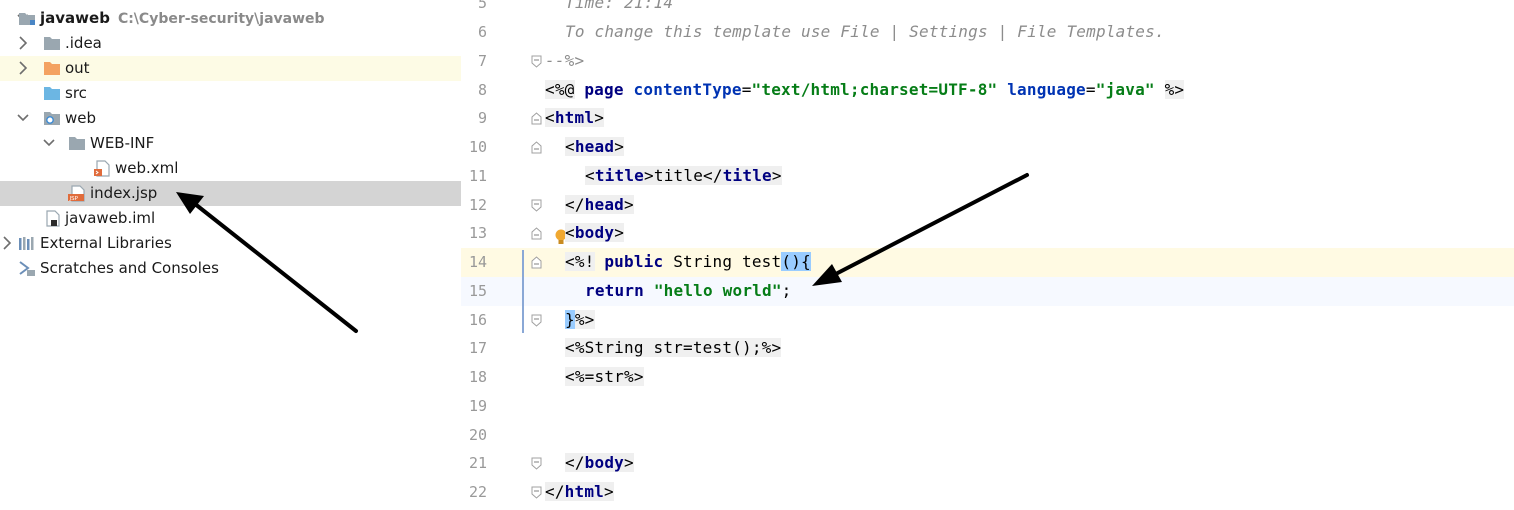 The width and height of the screenshot is (1514, 510). I want to click on tree-label-idea: .idea, so click(83, 43).